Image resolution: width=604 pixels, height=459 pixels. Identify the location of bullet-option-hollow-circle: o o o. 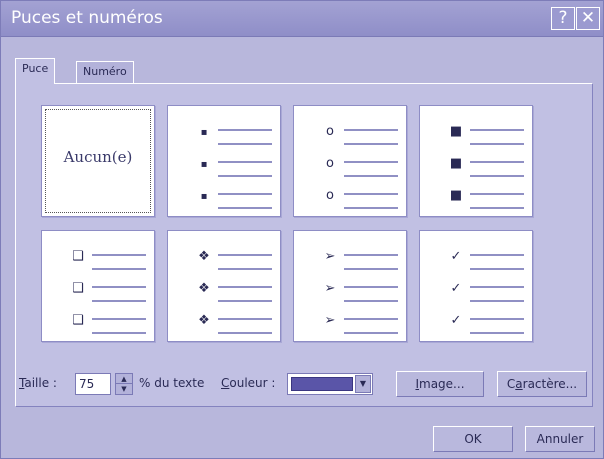
(350, 161).